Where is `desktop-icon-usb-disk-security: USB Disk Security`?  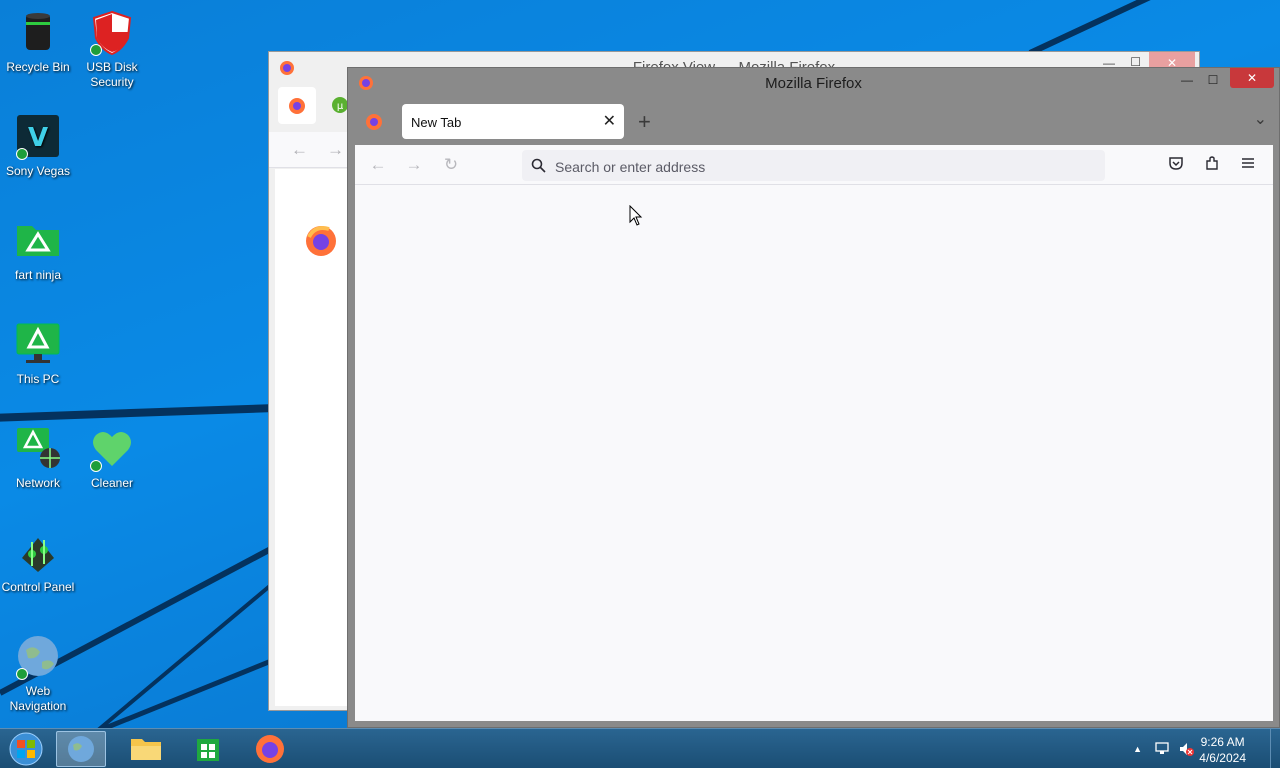 desktop-icon-usb-disk-security: USB Disk Security is located at coordinates (112, 49).